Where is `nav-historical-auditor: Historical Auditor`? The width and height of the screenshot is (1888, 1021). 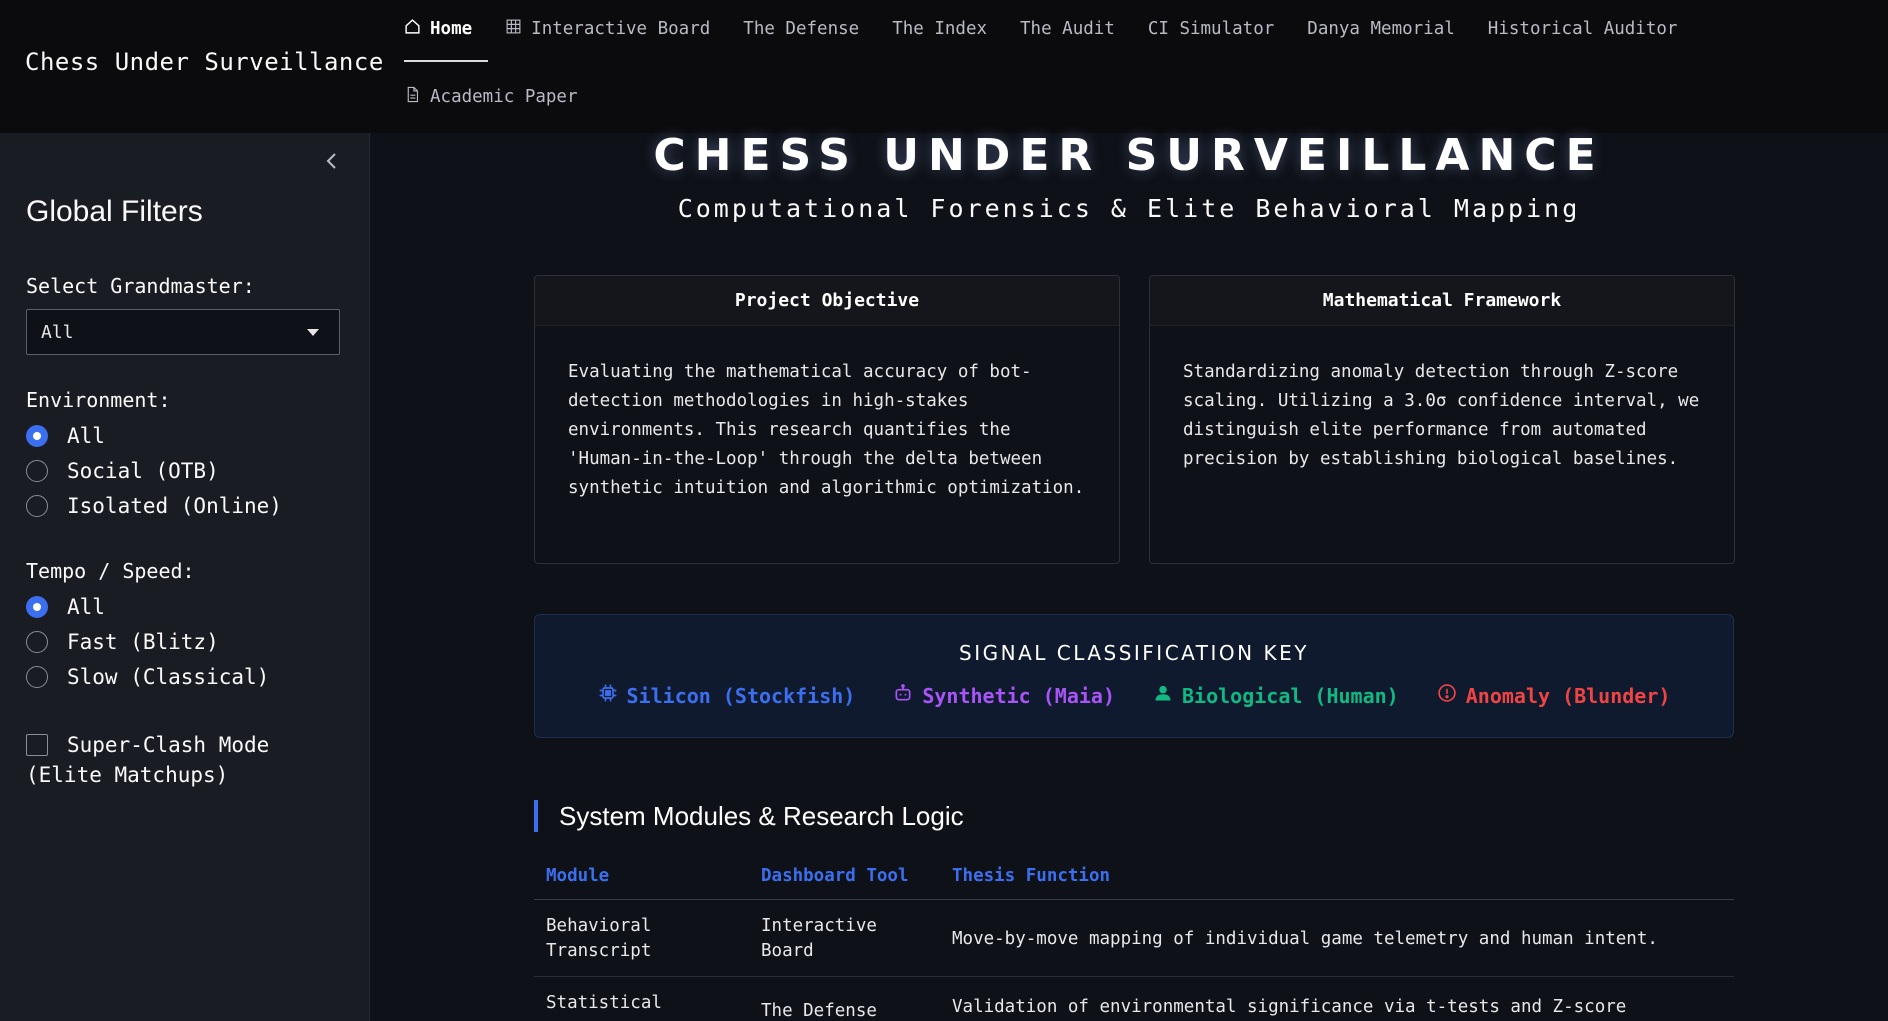
nav-historical-auditor: Historical Auditor is located at coordinates (1583, 29).